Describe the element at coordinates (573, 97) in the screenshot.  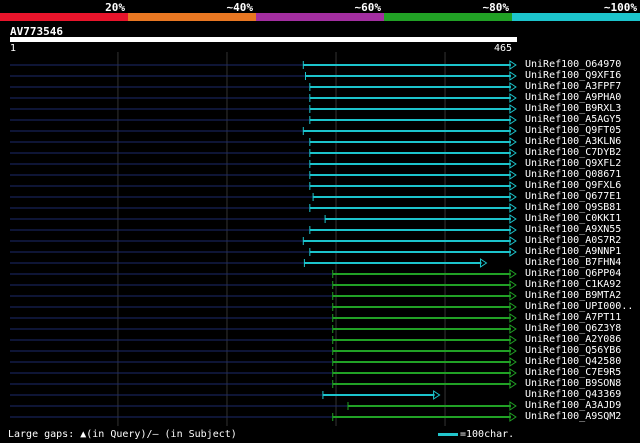
I see `hit-label: UniRef100_A9PHA0` at that location.